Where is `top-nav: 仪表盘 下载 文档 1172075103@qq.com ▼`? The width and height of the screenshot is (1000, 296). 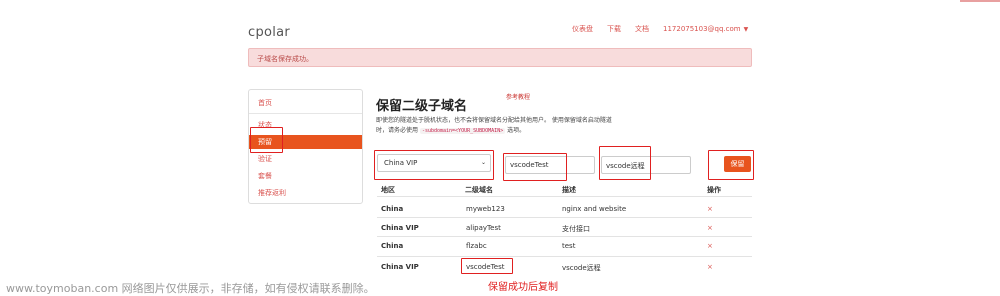 top-nav: 仪表盘 下载 文档 1172075103@qq.com ▼ is located at coordinates (660, 29).